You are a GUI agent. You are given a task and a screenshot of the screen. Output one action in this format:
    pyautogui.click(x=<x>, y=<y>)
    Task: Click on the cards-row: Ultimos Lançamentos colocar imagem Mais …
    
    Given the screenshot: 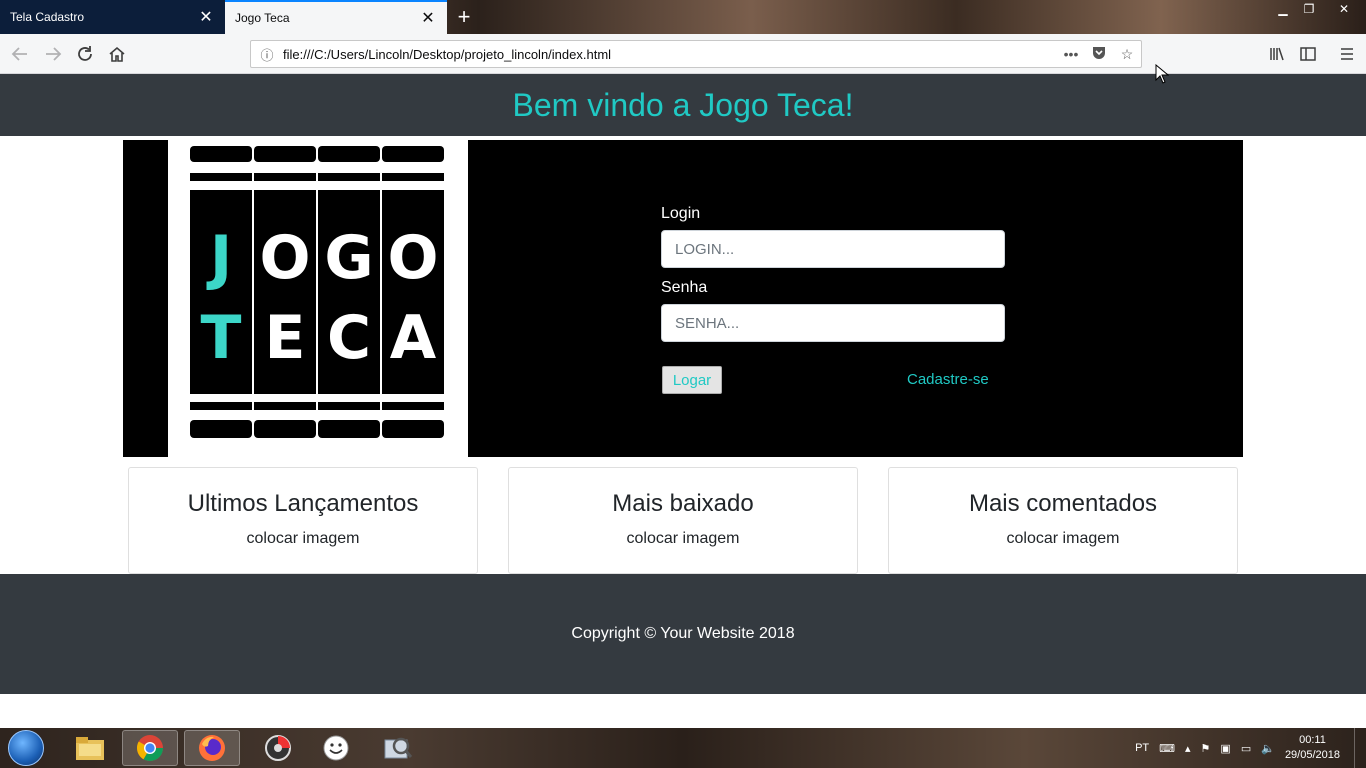 What is the action you would take?
    pyautogui.click(x=683, y=520)
    